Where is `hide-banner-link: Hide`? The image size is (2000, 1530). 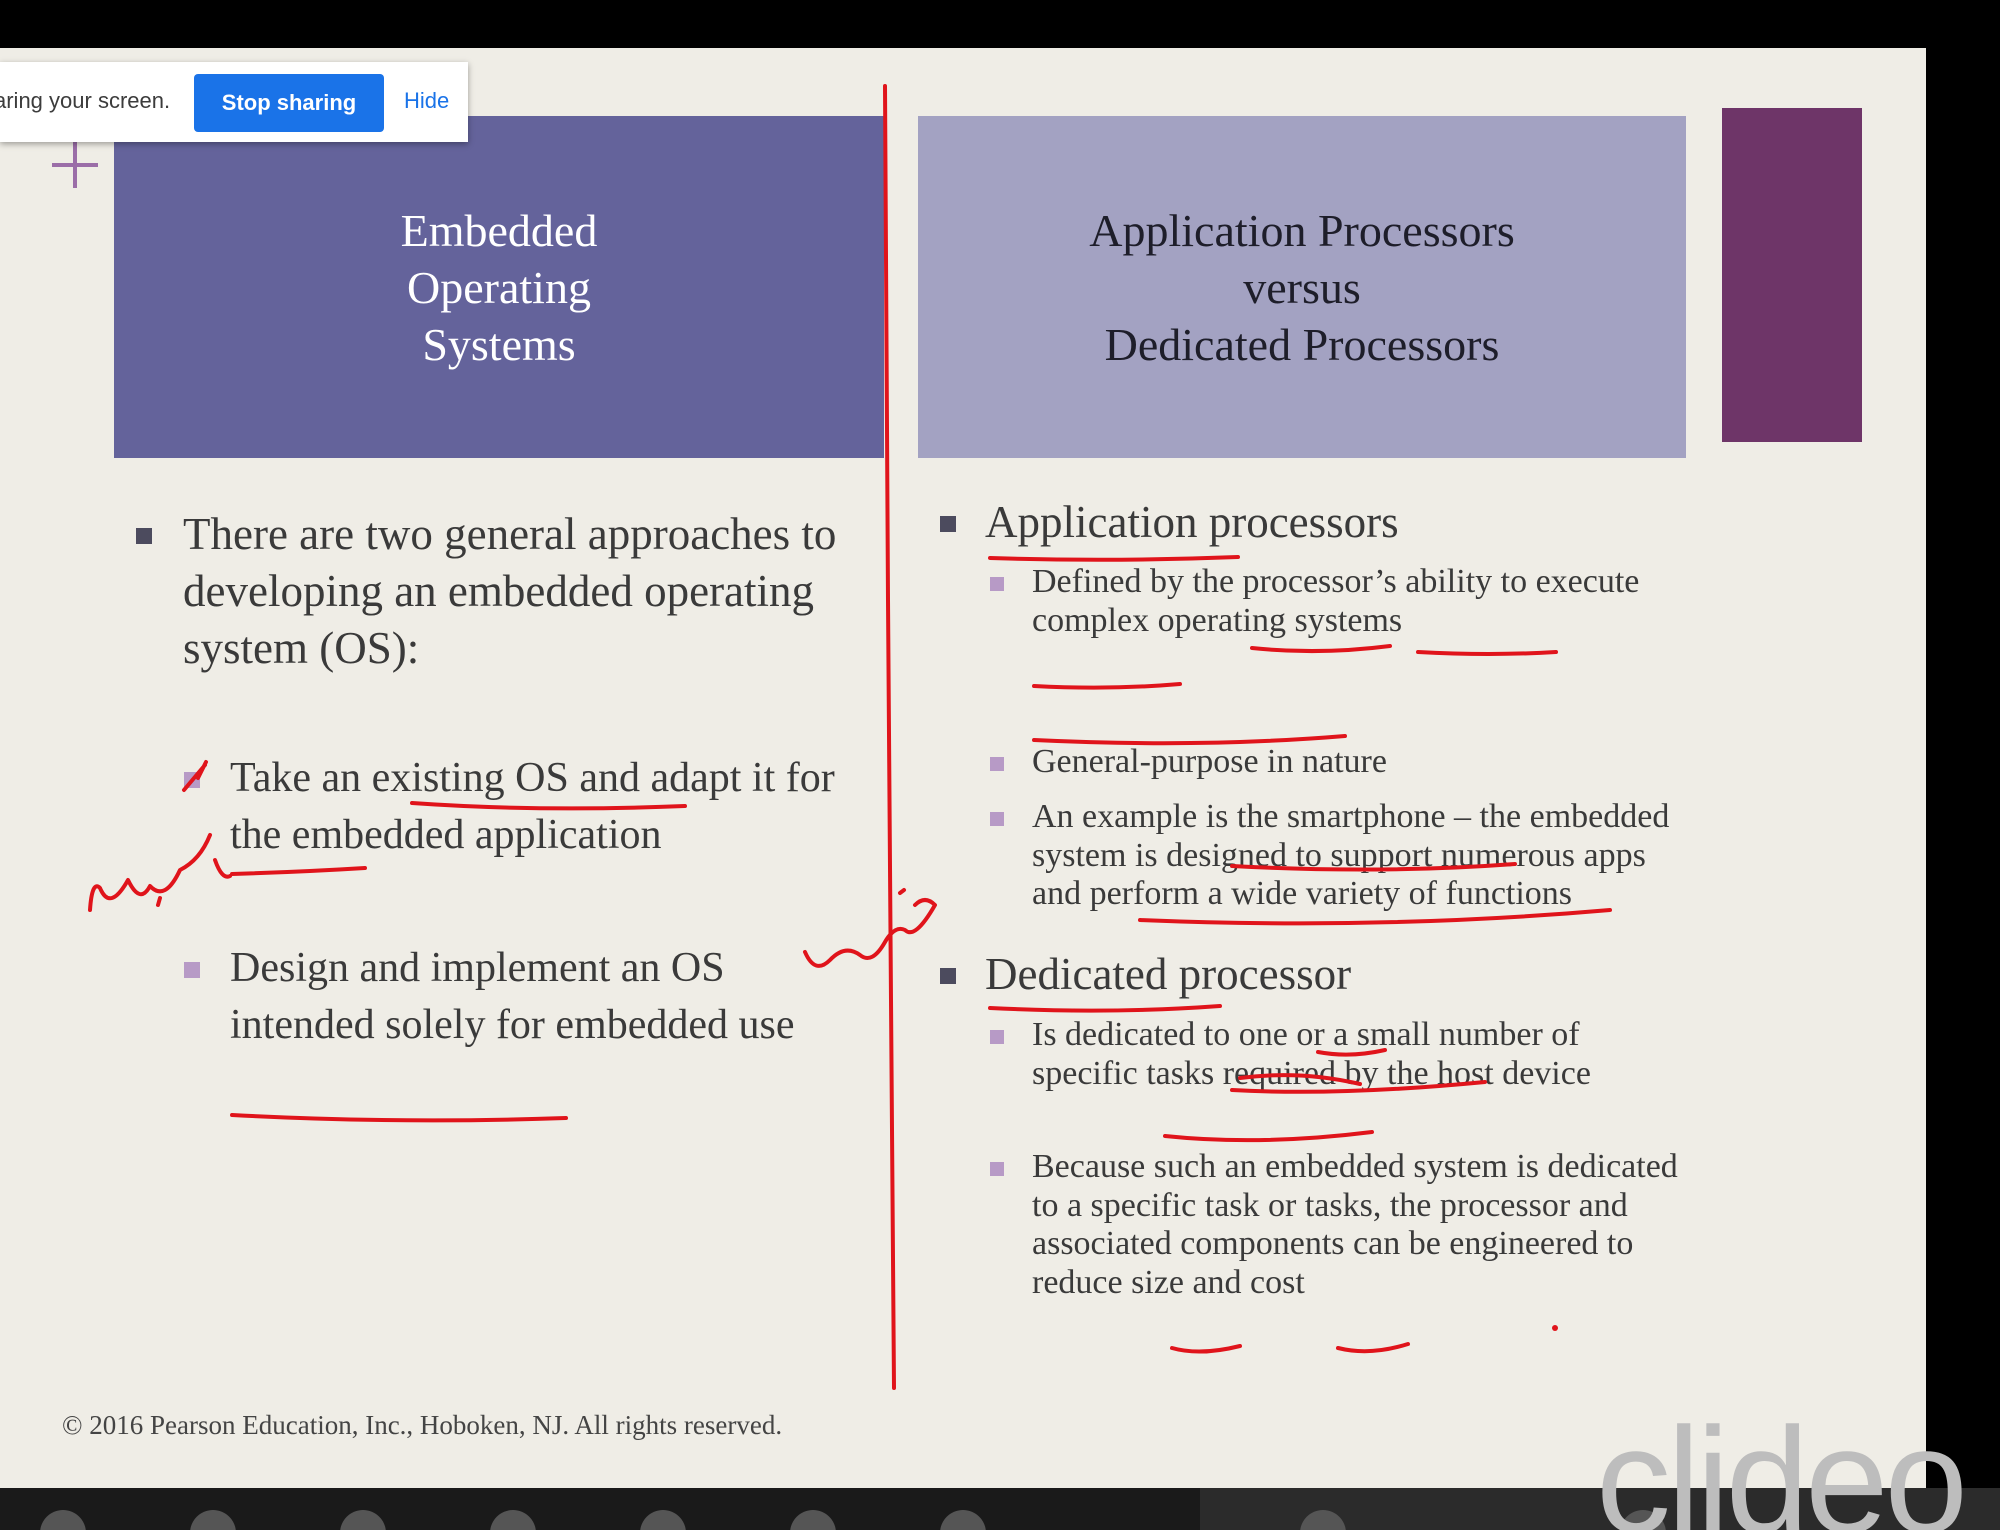 hide-banner-link: Hide is located at coordinates (426, 101).